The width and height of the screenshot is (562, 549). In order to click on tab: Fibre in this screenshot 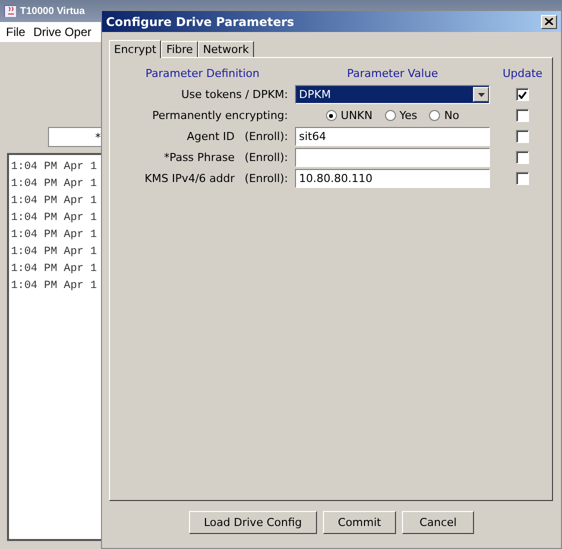, I will do `click(179, 49)`.